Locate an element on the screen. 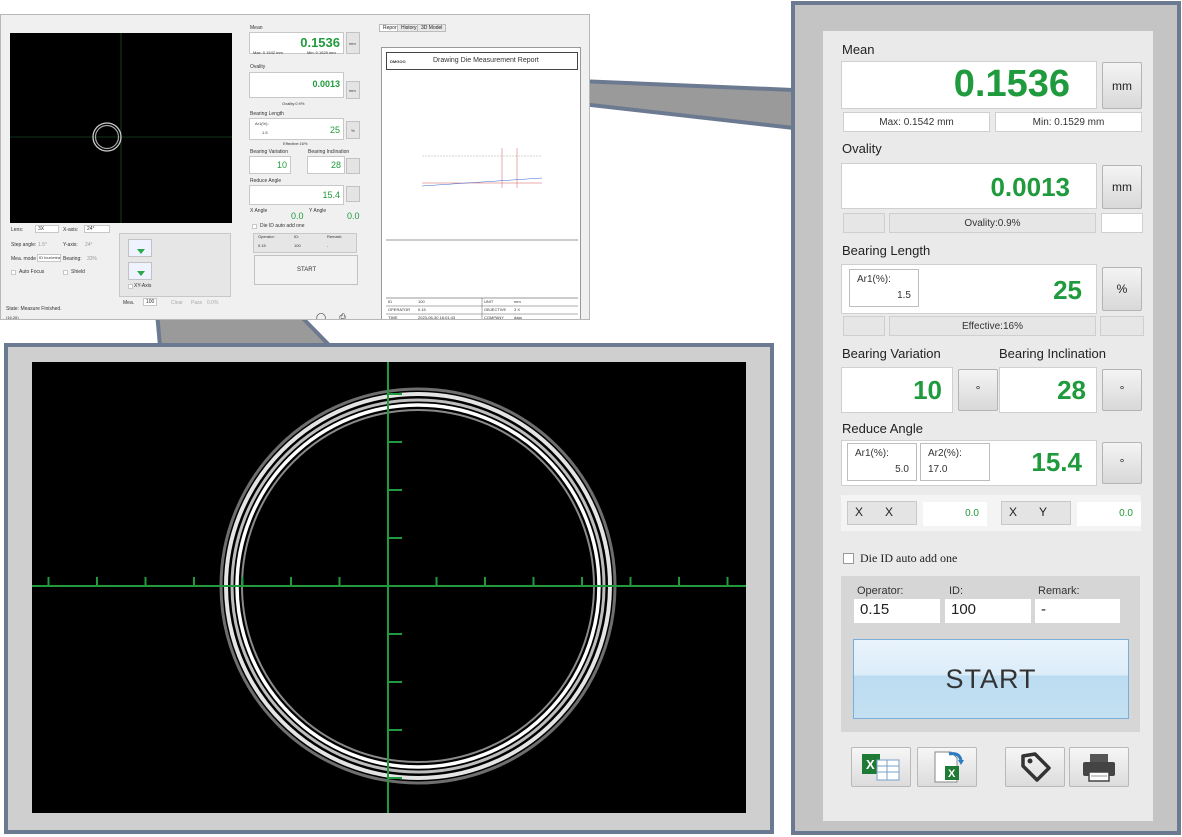  remark-input: - is located at coordinates (1077, 611).